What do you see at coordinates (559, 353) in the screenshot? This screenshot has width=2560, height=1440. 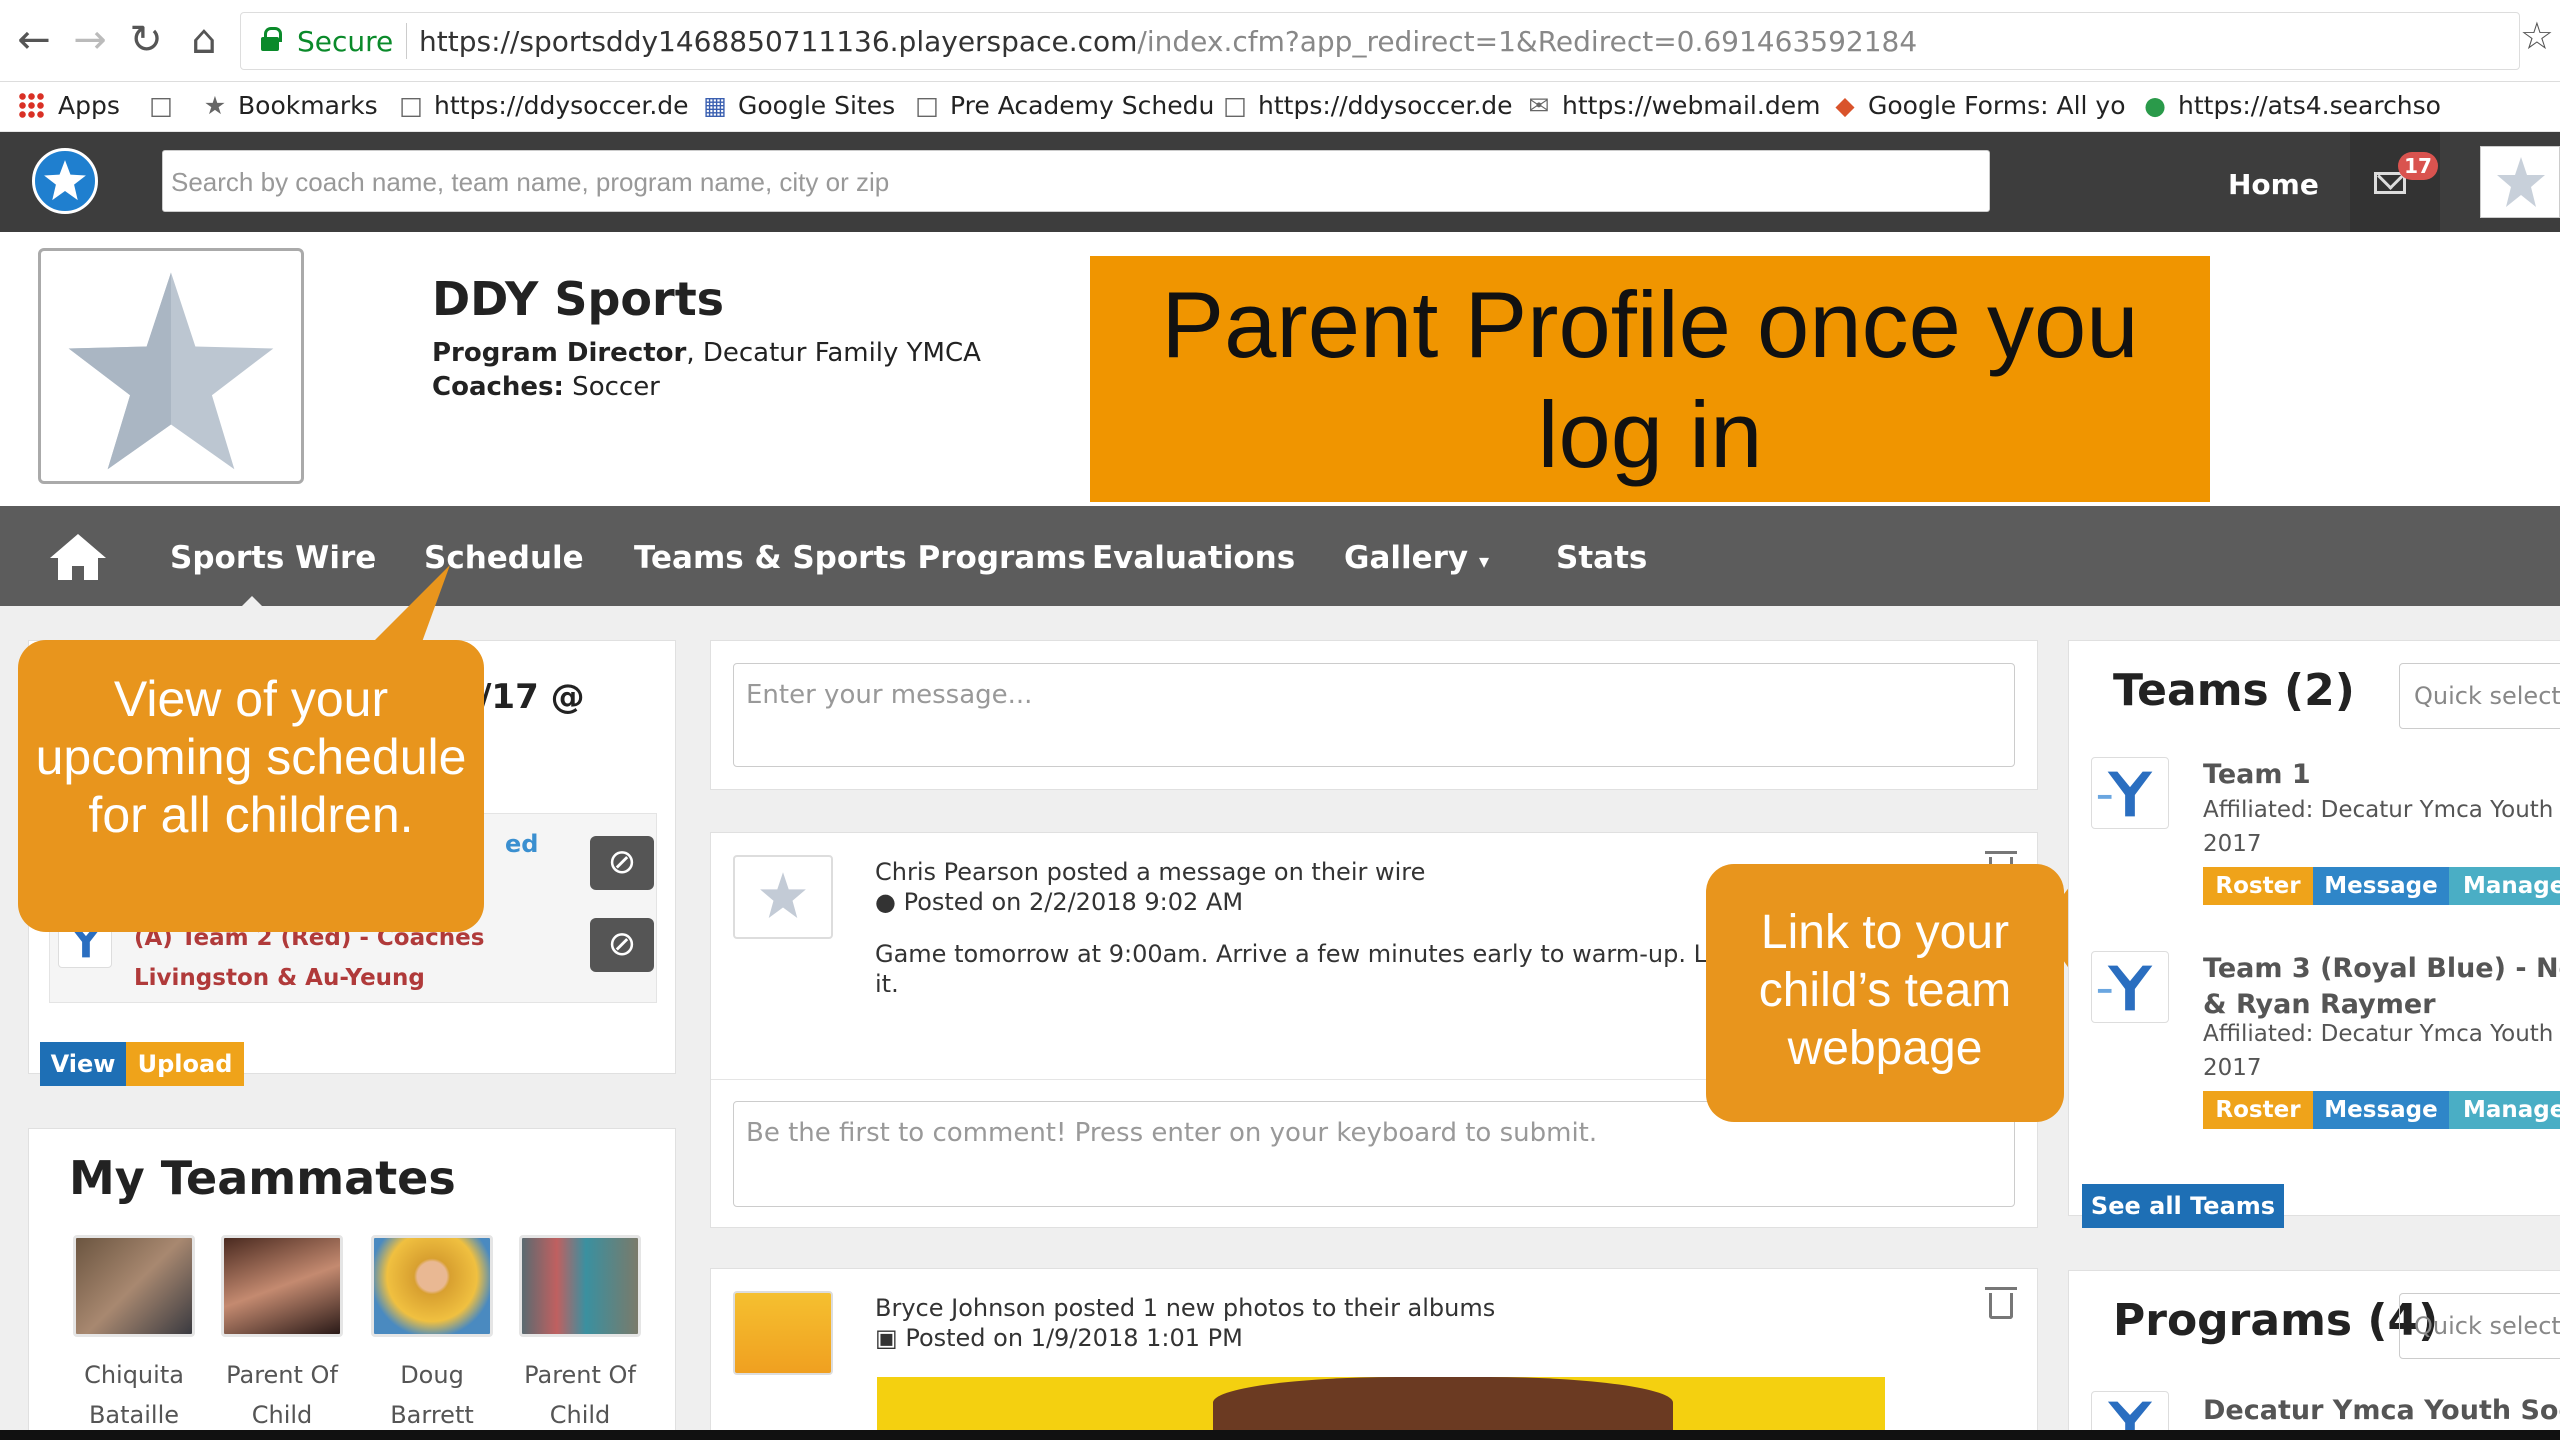 I see `role-label: Program Director` at bounding box center [559, 353].